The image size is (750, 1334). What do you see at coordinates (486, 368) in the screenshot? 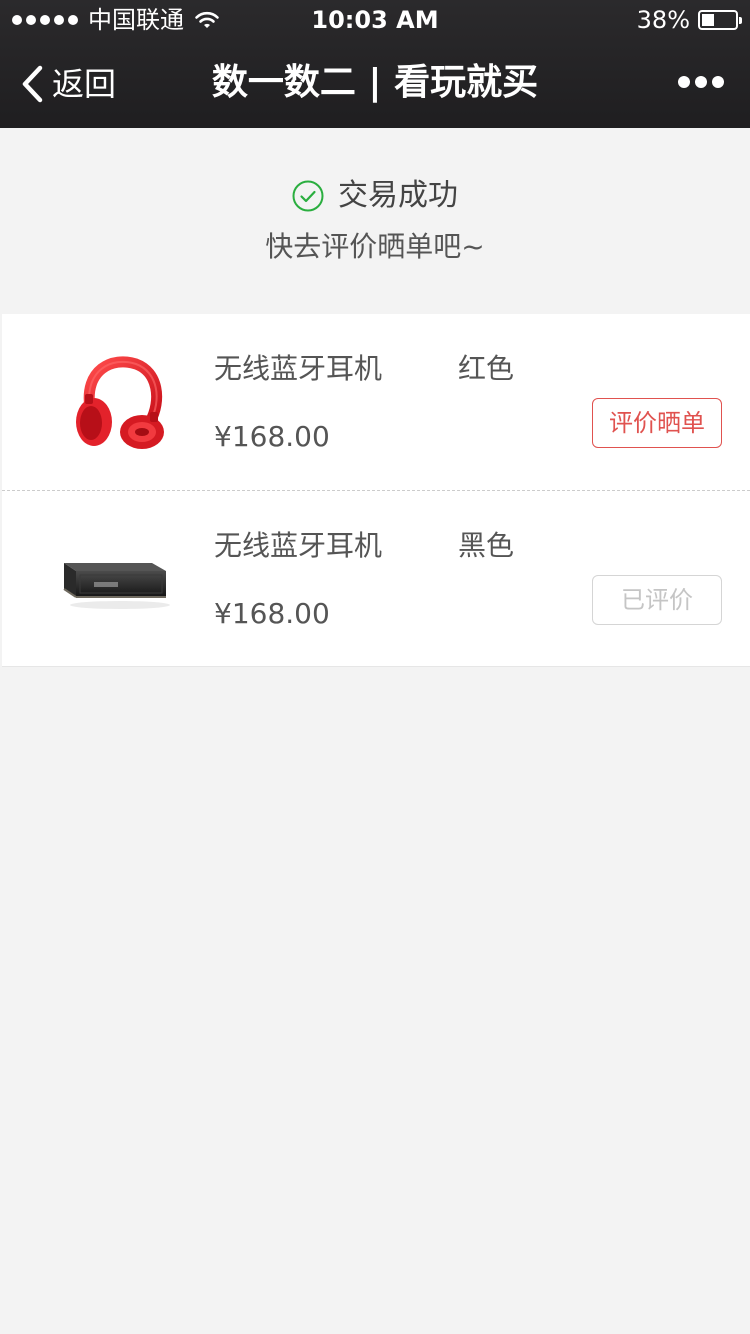
I see `product-color: 红色` at bounding box center [486, 368].